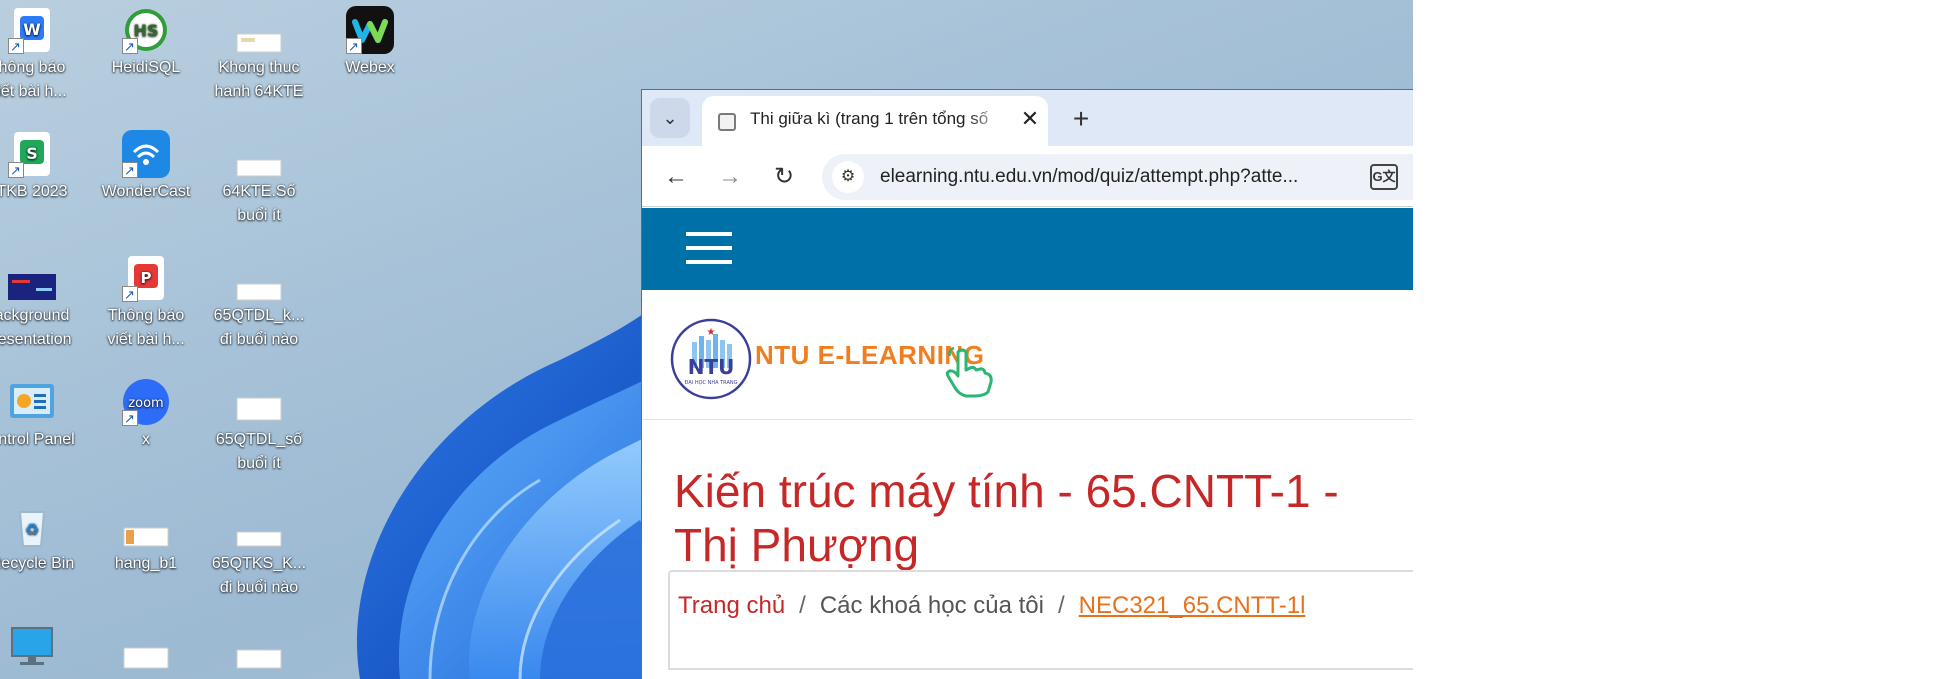  Describe the element at coordinates (1027, 355) in the screenshot. I see `site-header: ★ NTU ĐẠI HỌC NHA TRANG NTU E-LEARNING` at that location.